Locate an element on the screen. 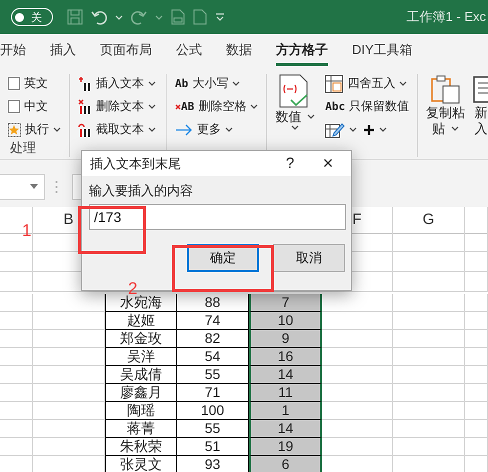  star-icon is located at coordinates (14, 129).